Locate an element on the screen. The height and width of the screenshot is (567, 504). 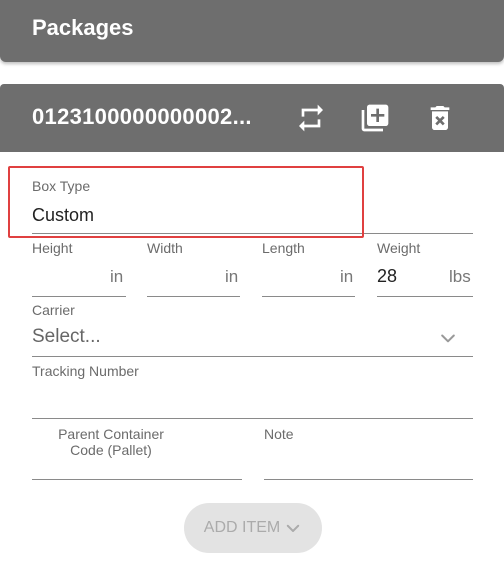
add-item-button: ADD ITEM is located at coordinates (253, 528).